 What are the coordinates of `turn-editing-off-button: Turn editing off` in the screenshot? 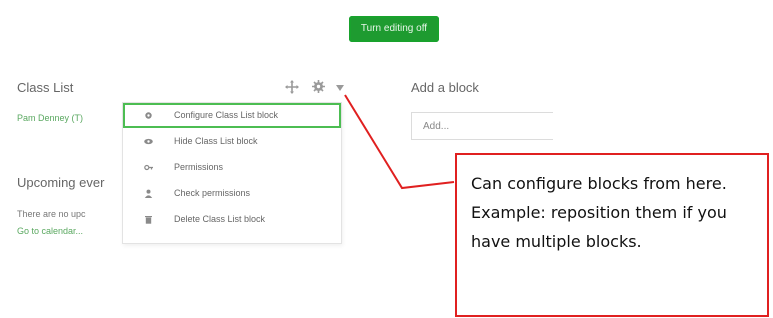 It's located at (394, 29).